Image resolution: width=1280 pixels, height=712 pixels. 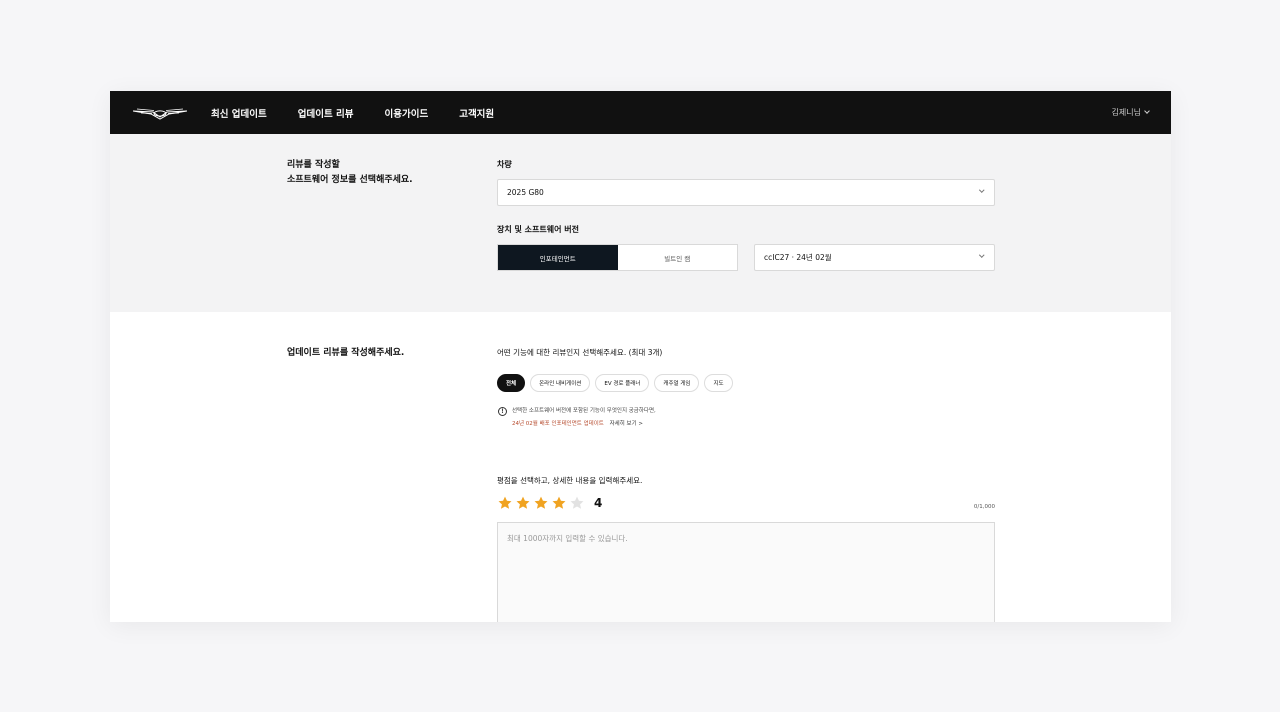 I want to click on info-icon: !, so click(x=502, y=411).